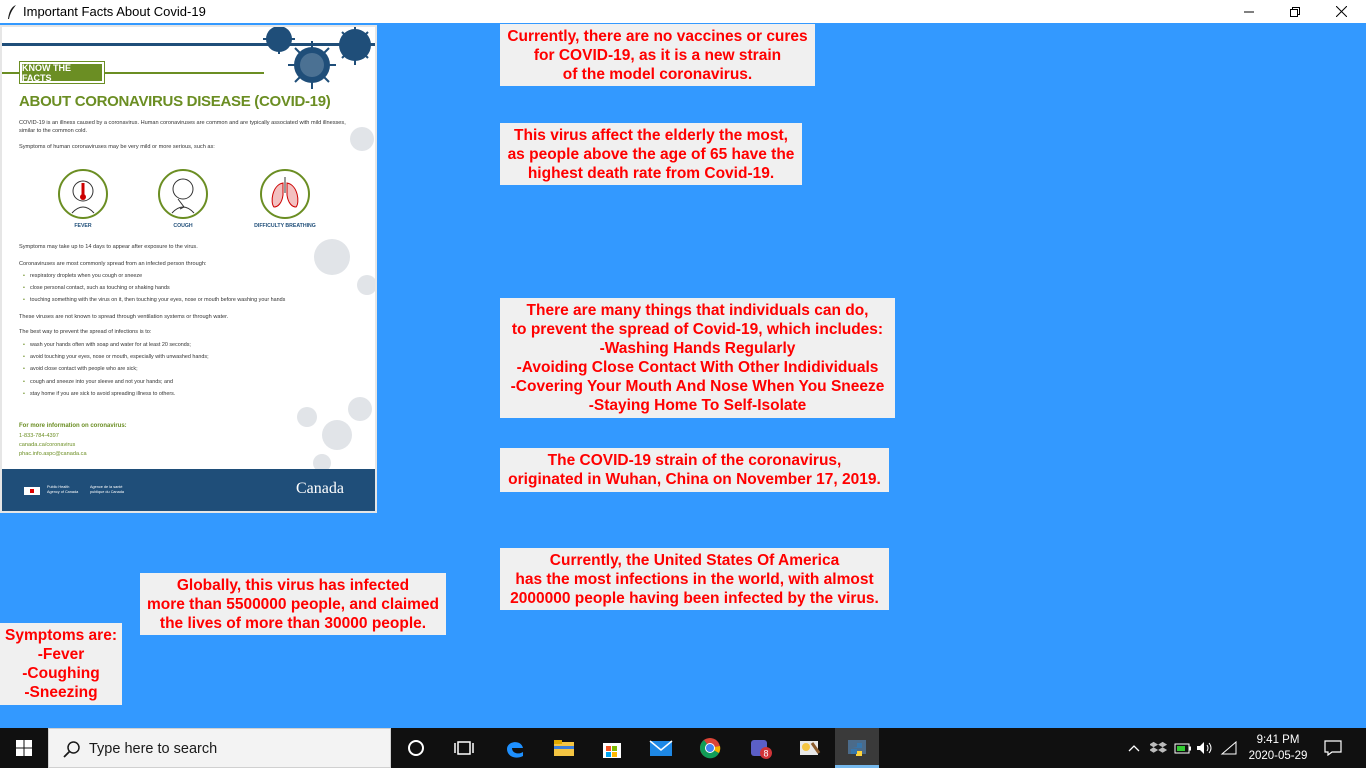 This screenshot has width=1366, height=768. What do you see at coordinates (1278, 756) in the screenshot?
I see `clock-date: 2020-05-29` at bounding box center [1278, 756].